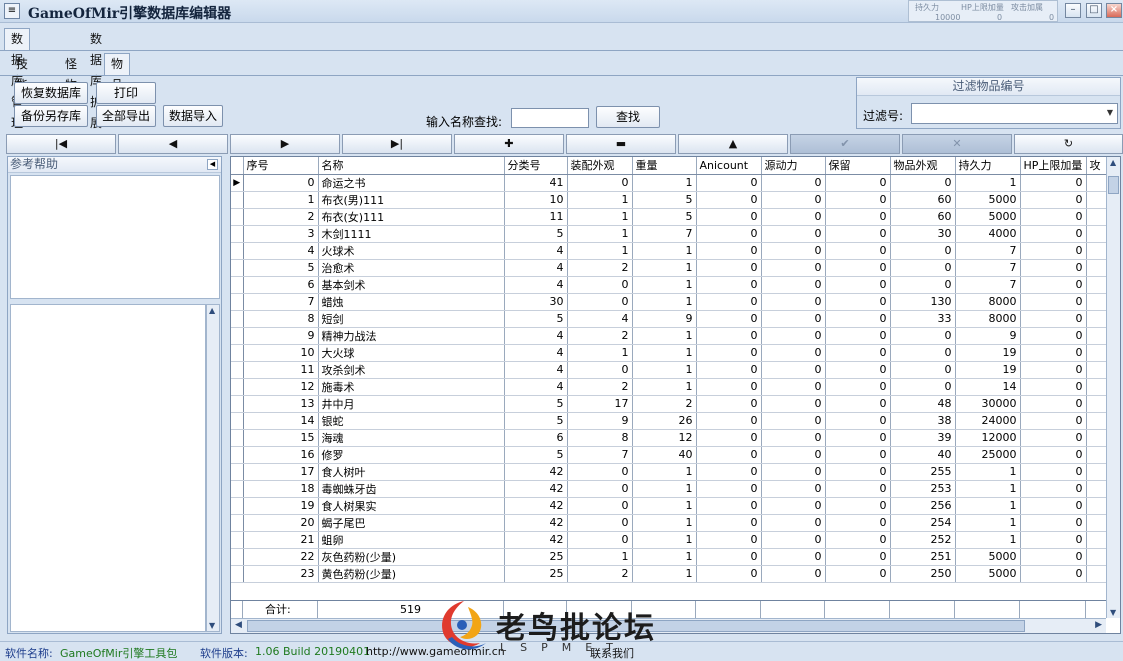 This screenshot has width=1123, height=661. I want to click on table-cell: 253, so click(923, 489).